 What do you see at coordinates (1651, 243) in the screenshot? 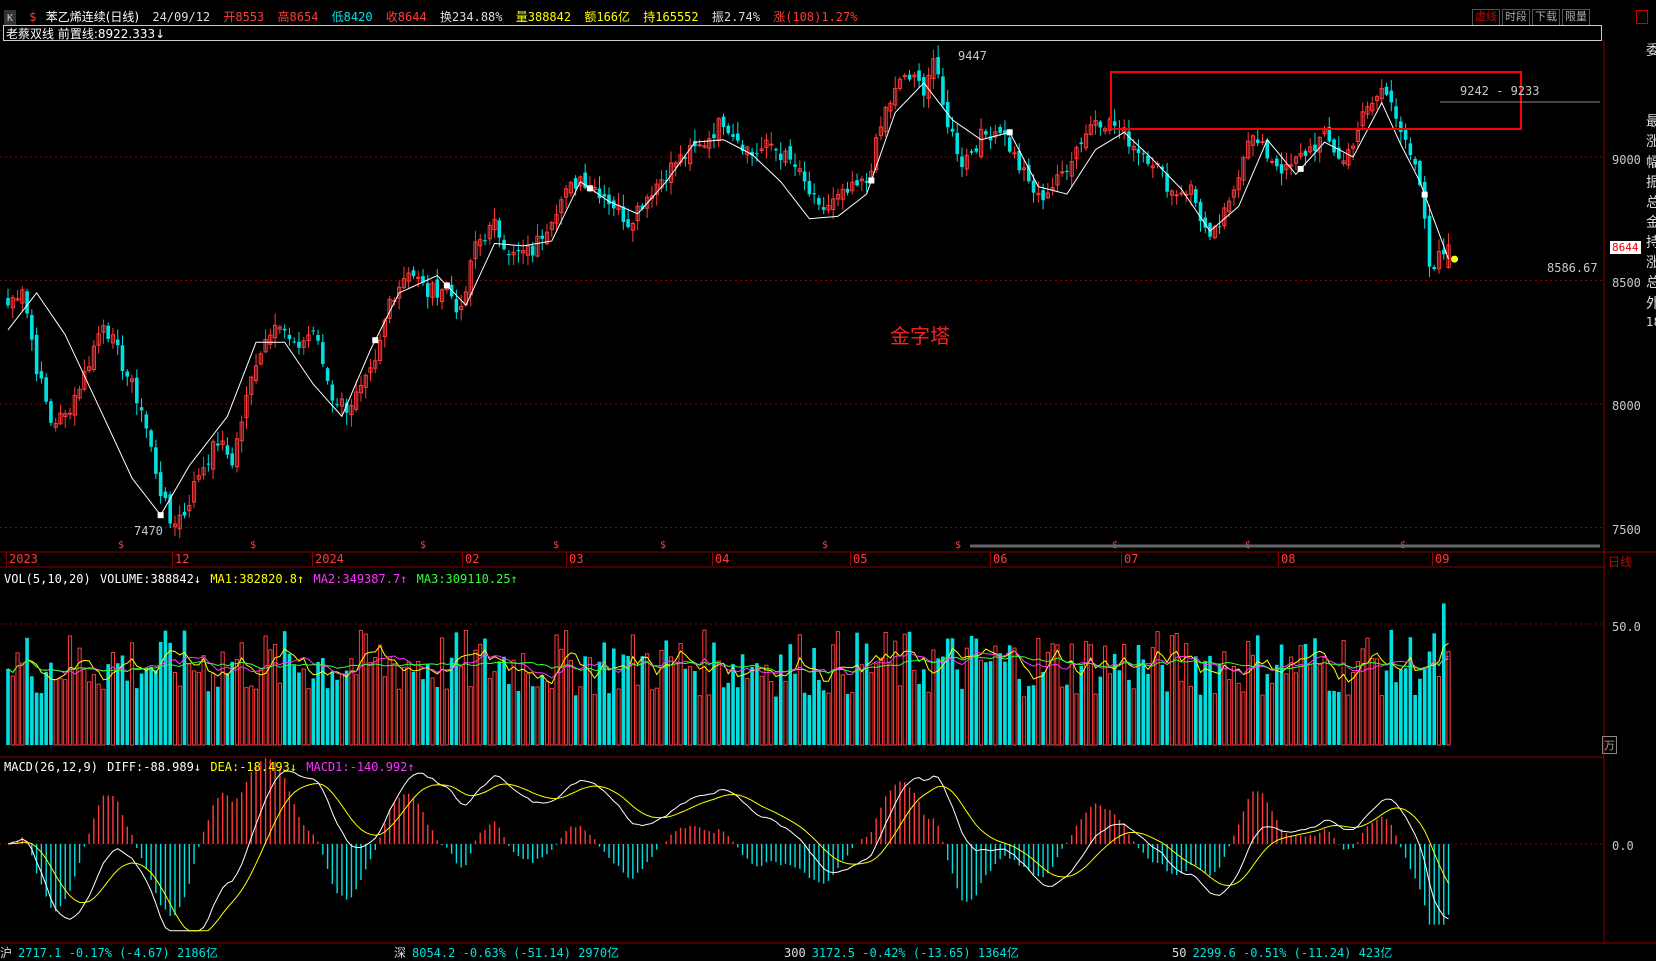
I see `side-label: 持` at bounding box center [1651, 243].